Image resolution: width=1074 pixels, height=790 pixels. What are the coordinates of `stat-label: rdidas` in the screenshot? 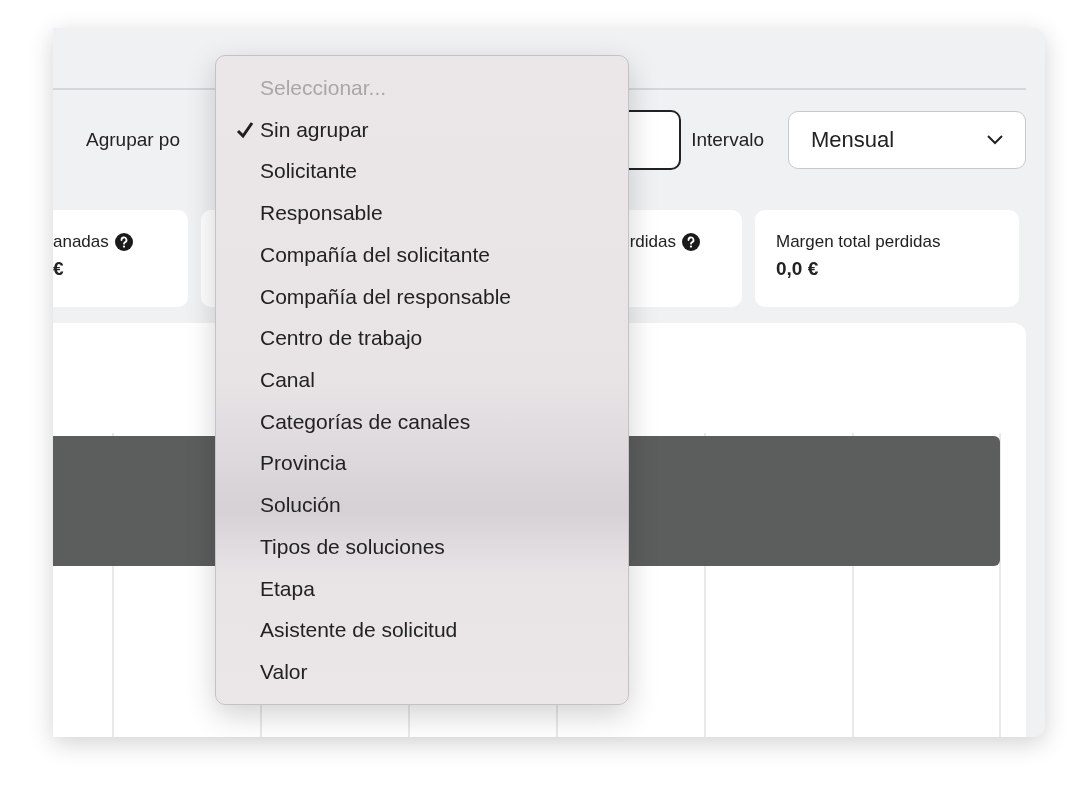 It's located at (652, 242).